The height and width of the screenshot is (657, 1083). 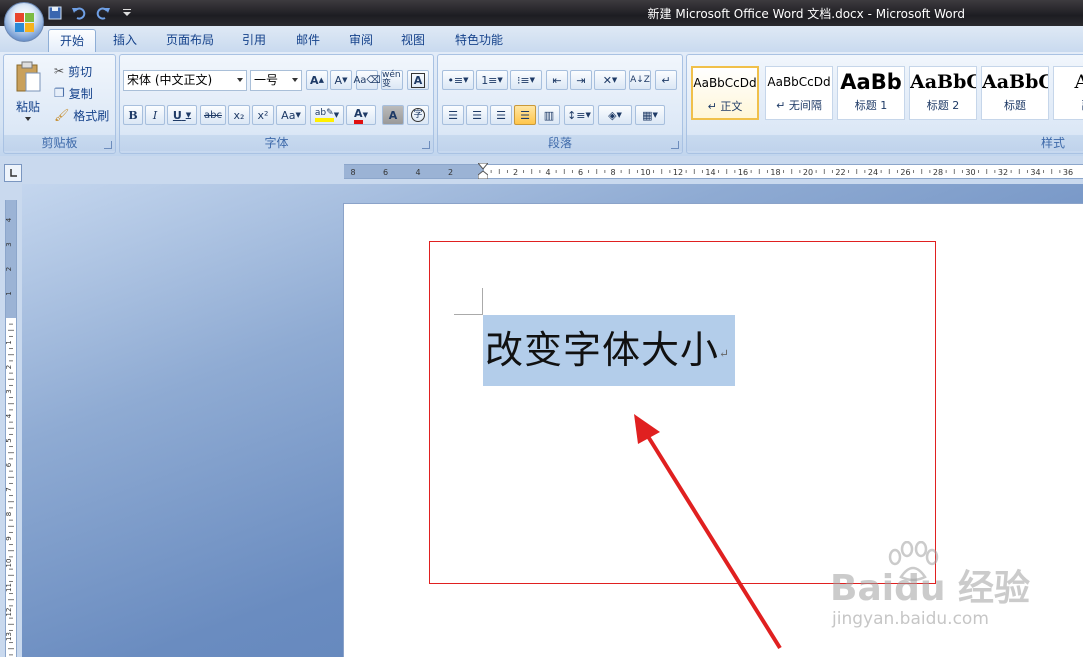 I want to click on subscript-button: x₂, so click(x=239, y=115).